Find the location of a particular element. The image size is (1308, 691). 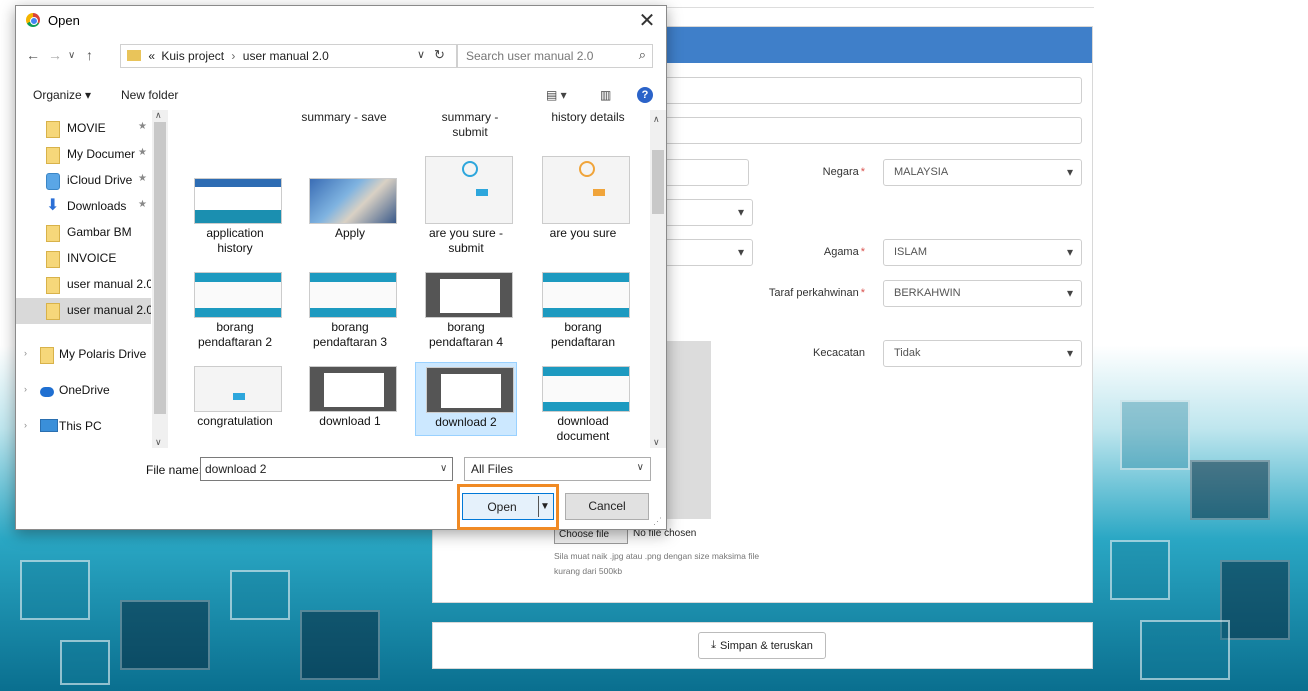

file-download-document: download document is located at coordinates (583, 405).